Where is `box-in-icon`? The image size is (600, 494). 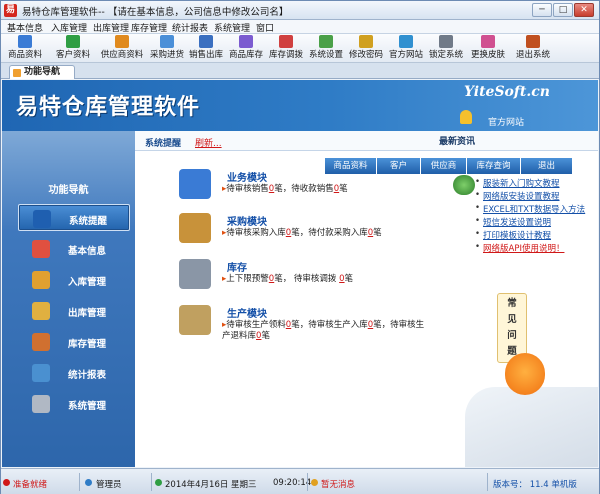 box-in-icon is located at coordinates (41, 280).